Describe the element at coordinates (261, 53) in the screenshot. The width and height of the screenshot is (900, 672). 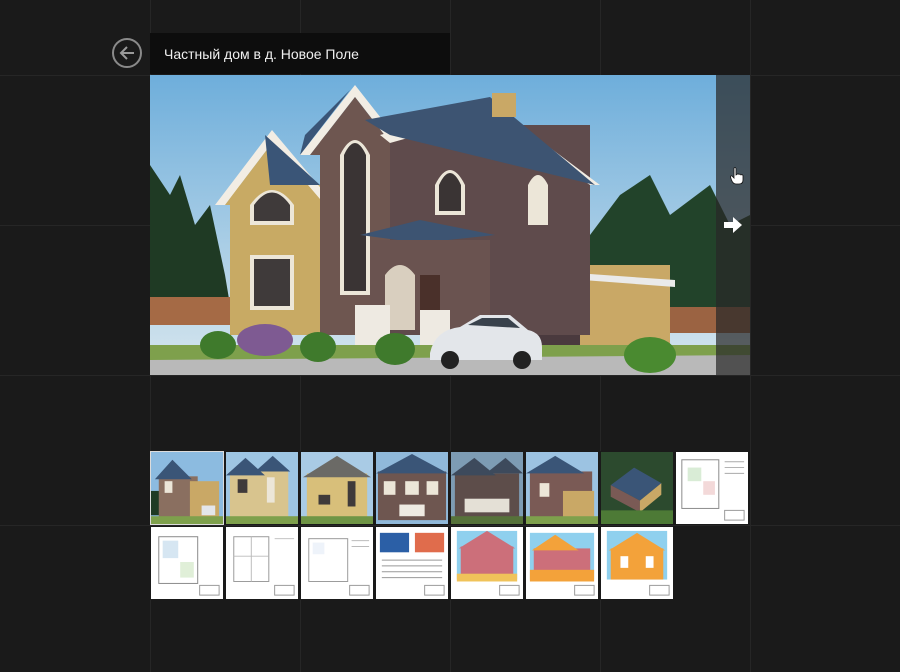
I see `page-title: Частный дом в д. Новое Поле` at that location.